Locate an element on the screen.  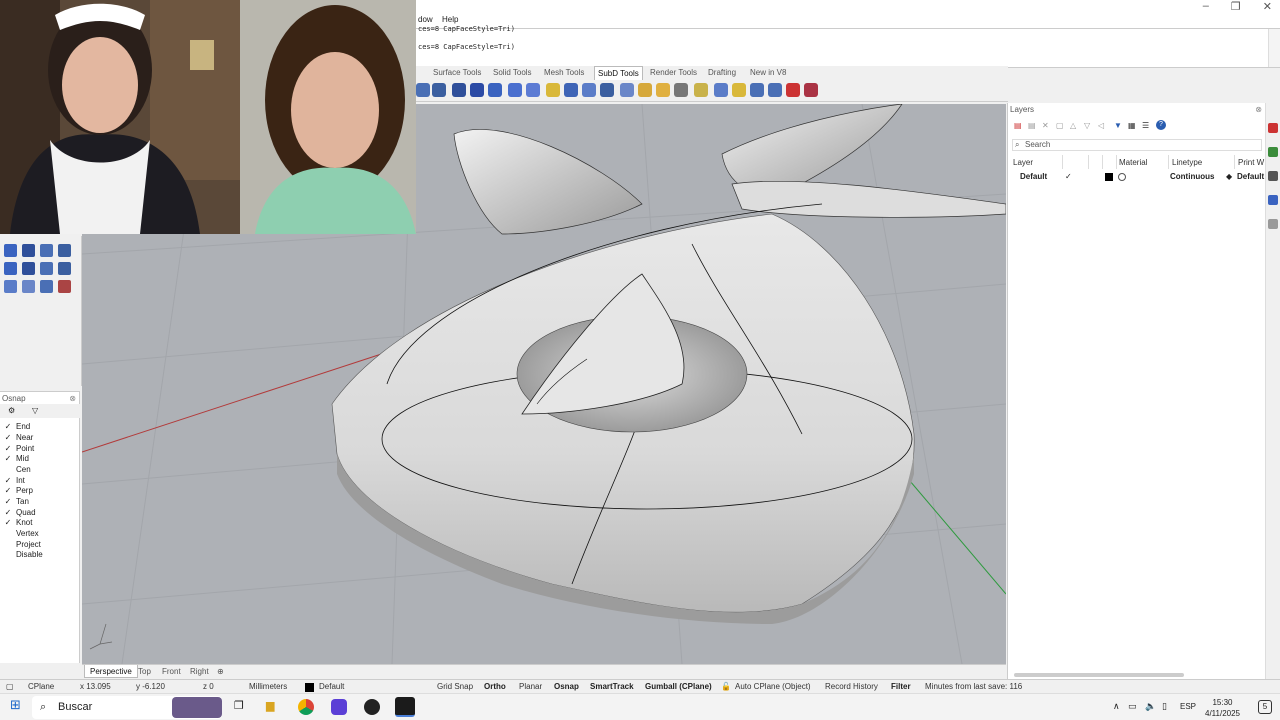
array-tool-icon is located at coordinates (10, 286).